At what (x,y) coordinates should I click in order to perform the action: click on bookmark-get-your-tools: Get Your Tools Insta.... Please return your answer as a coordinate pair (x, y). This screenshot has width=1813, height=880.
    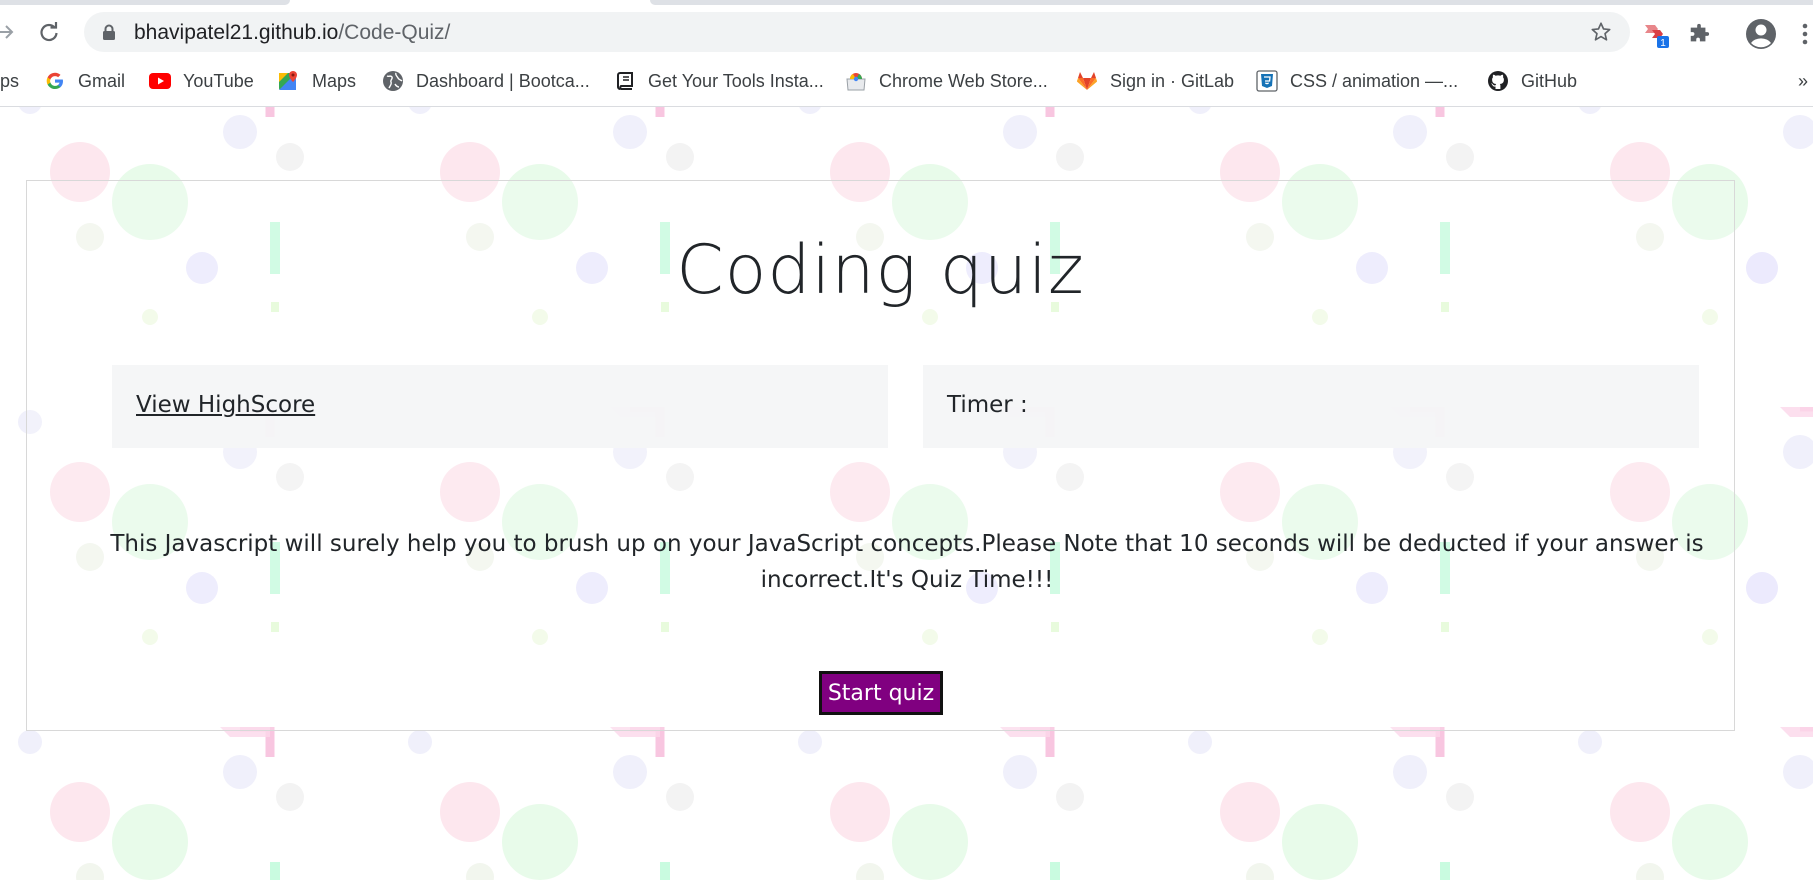
    Looking at the image, I should click on (719, 81).